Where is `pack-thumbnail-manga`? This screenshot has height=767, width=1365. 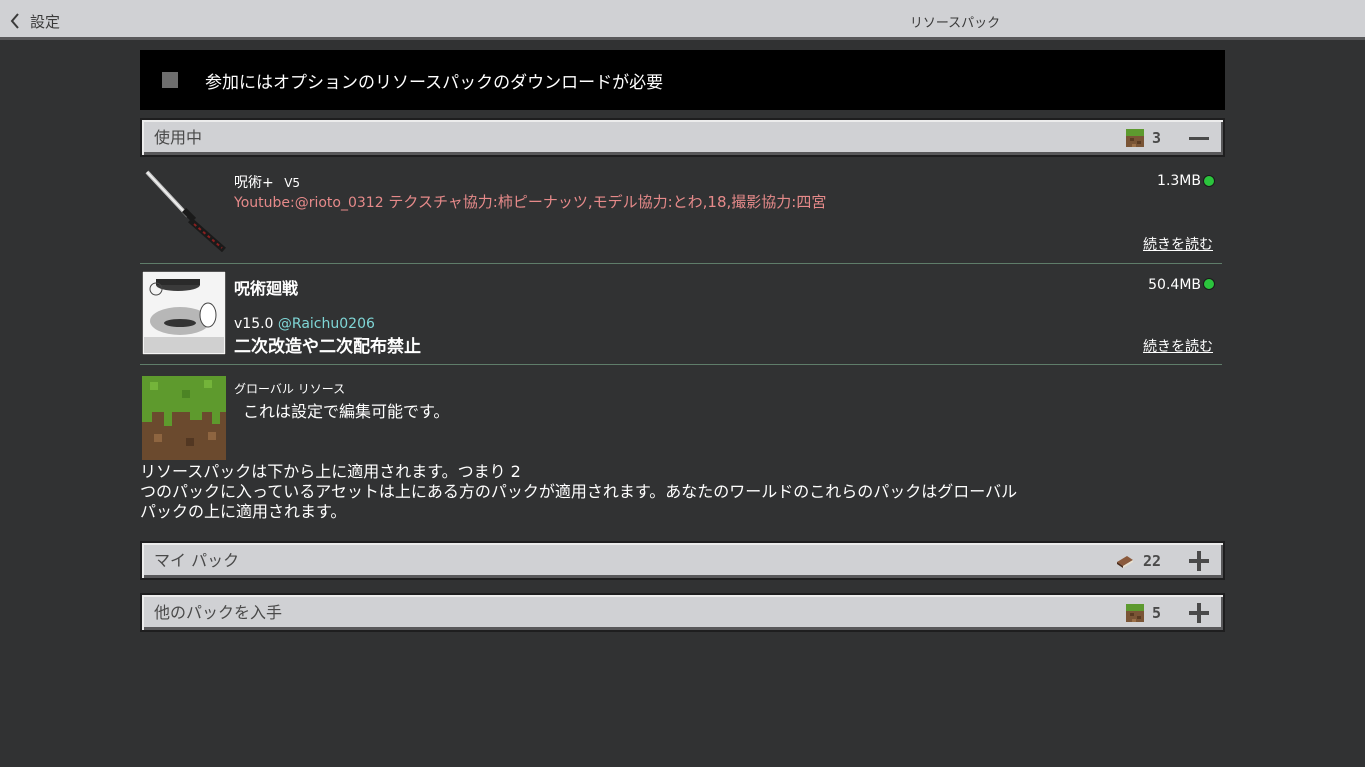
pack-thumbnail-manga is located at coordinates (184, 313).